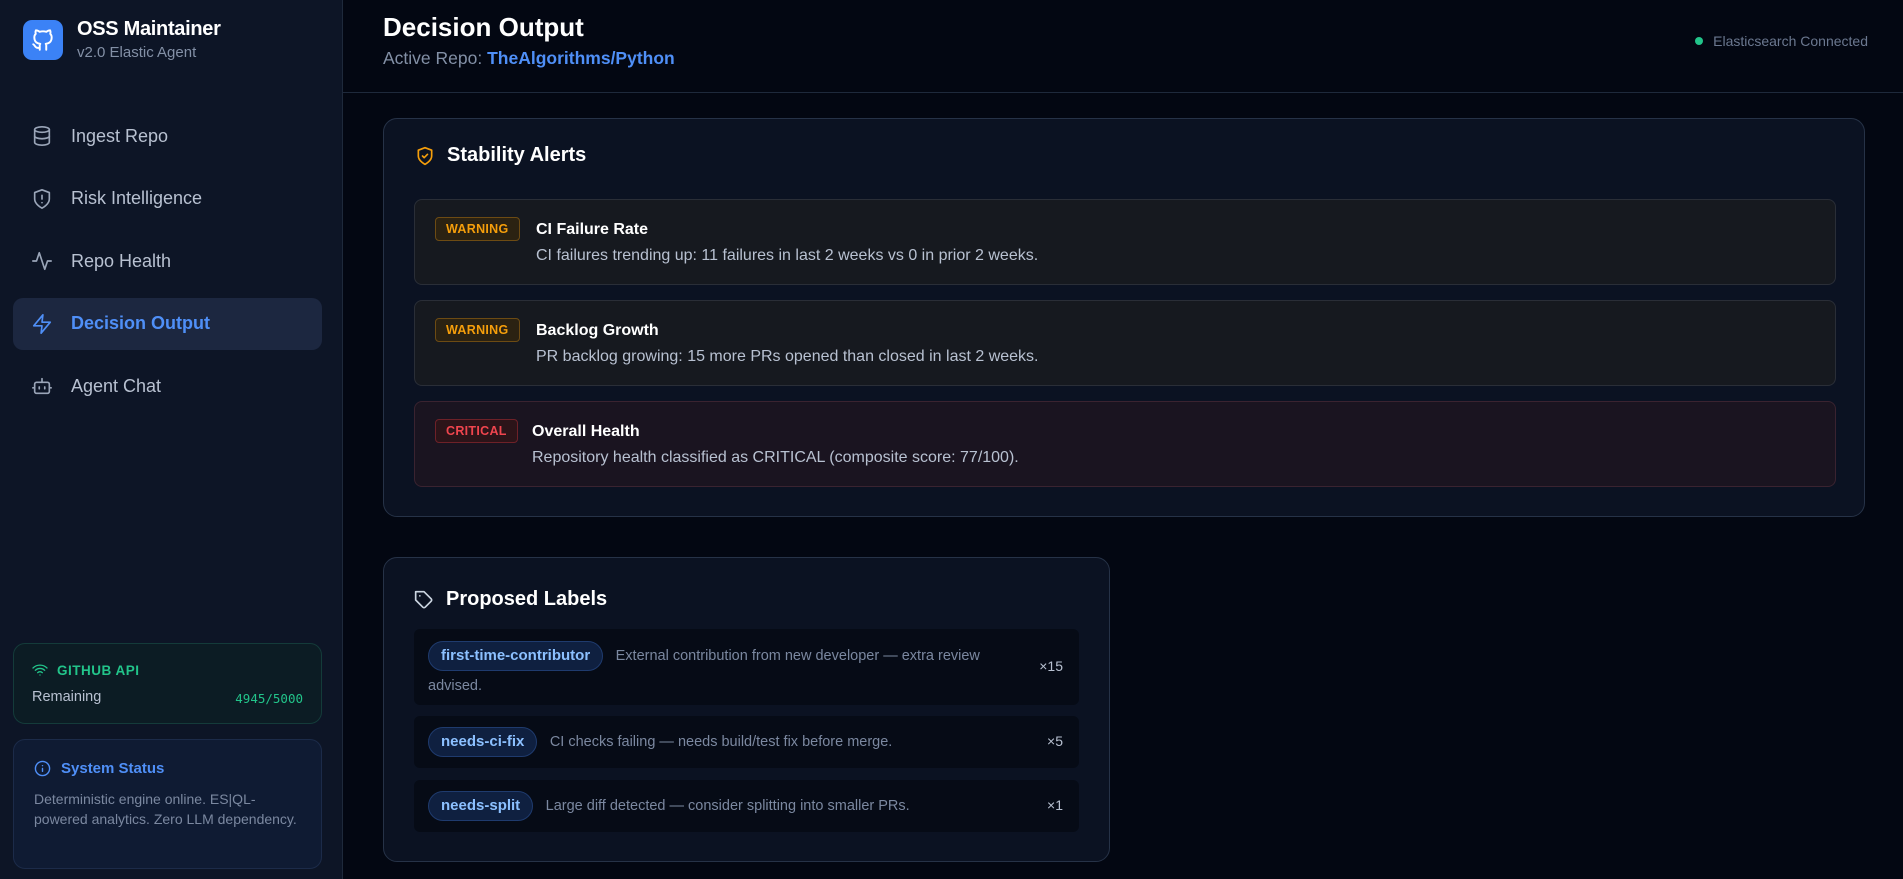 This screenshot has height=879, width=1903. Describe the element at coordinates (586, 431) in the screenshot. I see `alert-title: Overall Health` at that location.